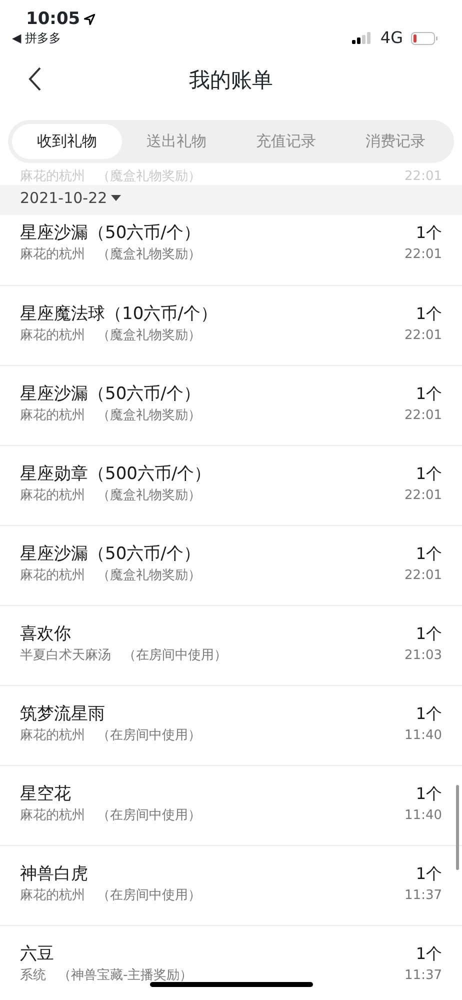 The height and width of the screenshot is (1000, 462). What do you see at coordinates (43, 38) in the screenshot?
I see `back-to-app-link: 拼多多` at bounding box center [43, 38].